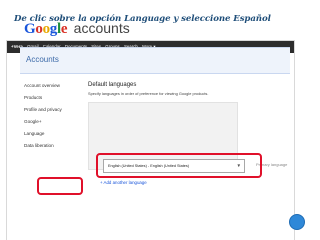 This screenshot has width=320, height=240. Describe the element at coordinates (272, 164) in the screenshot. I see `primary-language-note: Primary language` at that location.